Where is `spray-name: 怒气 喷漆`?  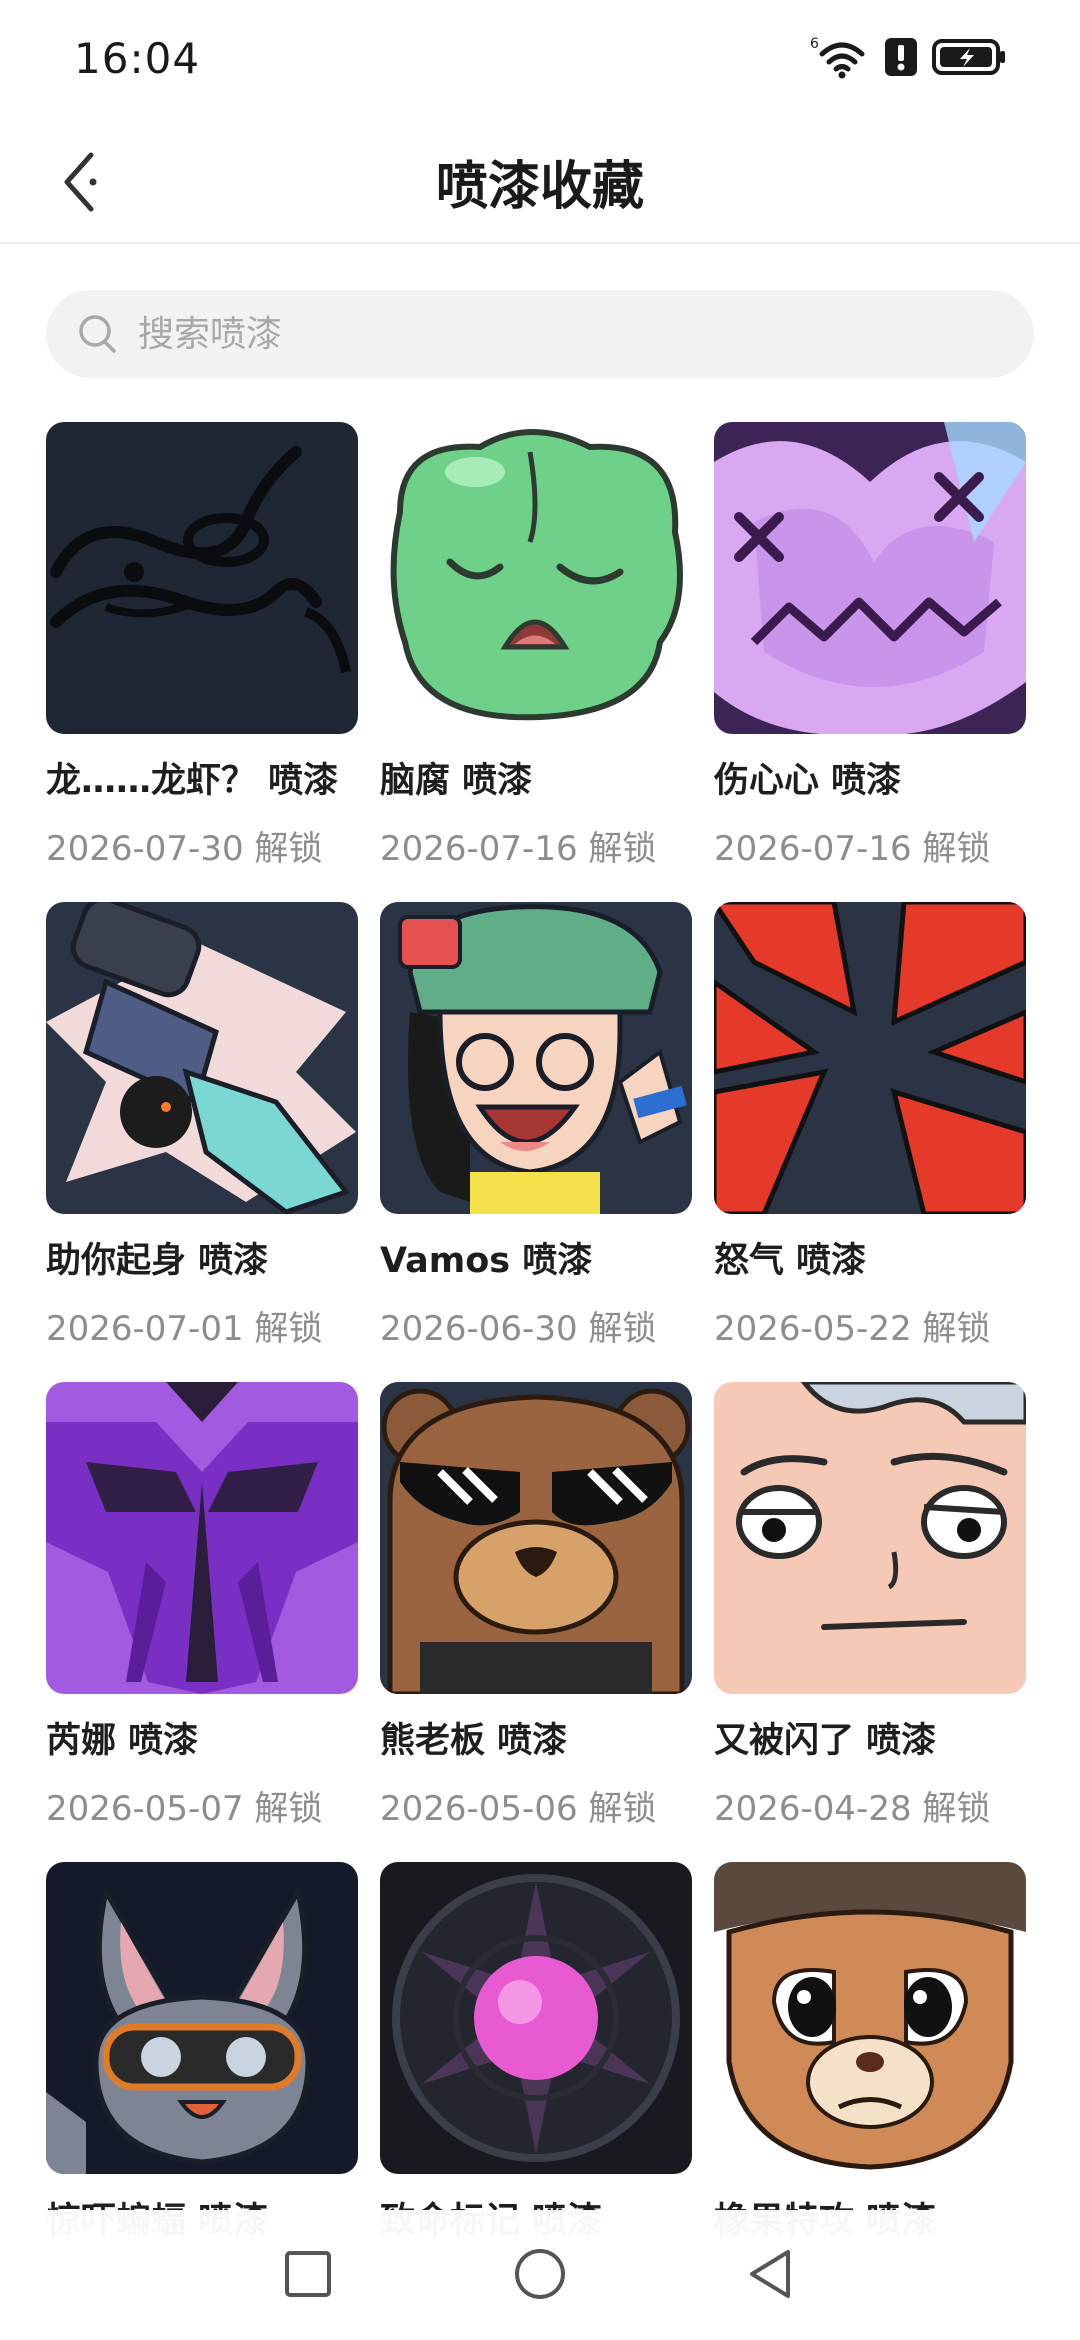
spray-name: 怒气 喷漆 is located at coordinates (790, 1261).